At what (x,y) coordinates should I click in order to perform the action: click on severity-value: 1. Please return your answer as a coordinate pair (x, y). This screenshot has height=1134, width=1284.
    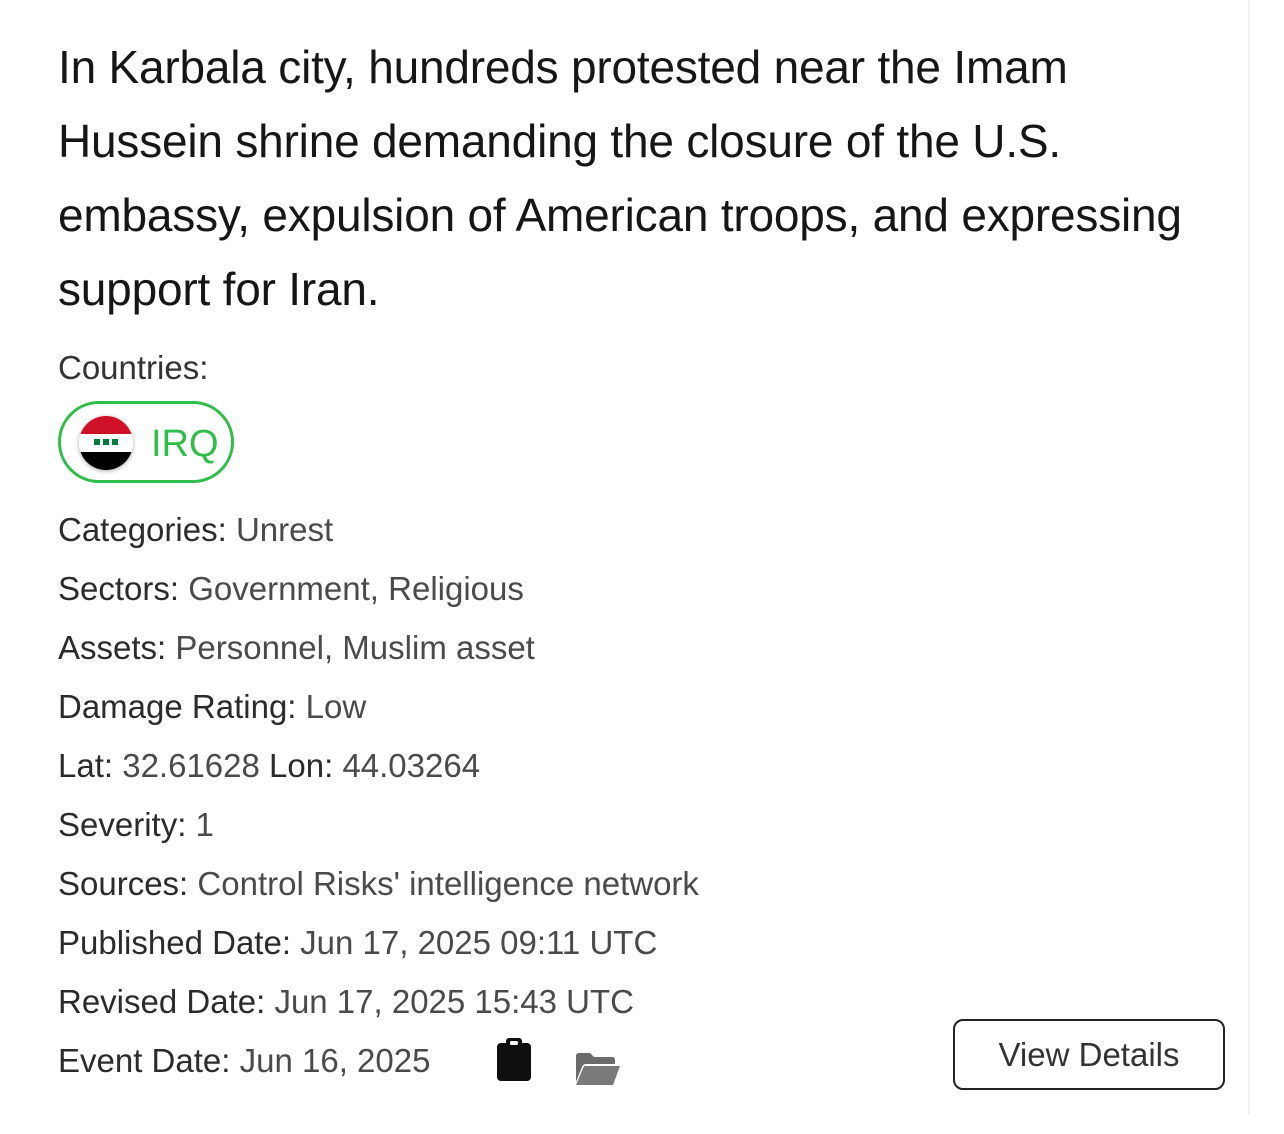
    Looking at the image, I should click on (204, 824).